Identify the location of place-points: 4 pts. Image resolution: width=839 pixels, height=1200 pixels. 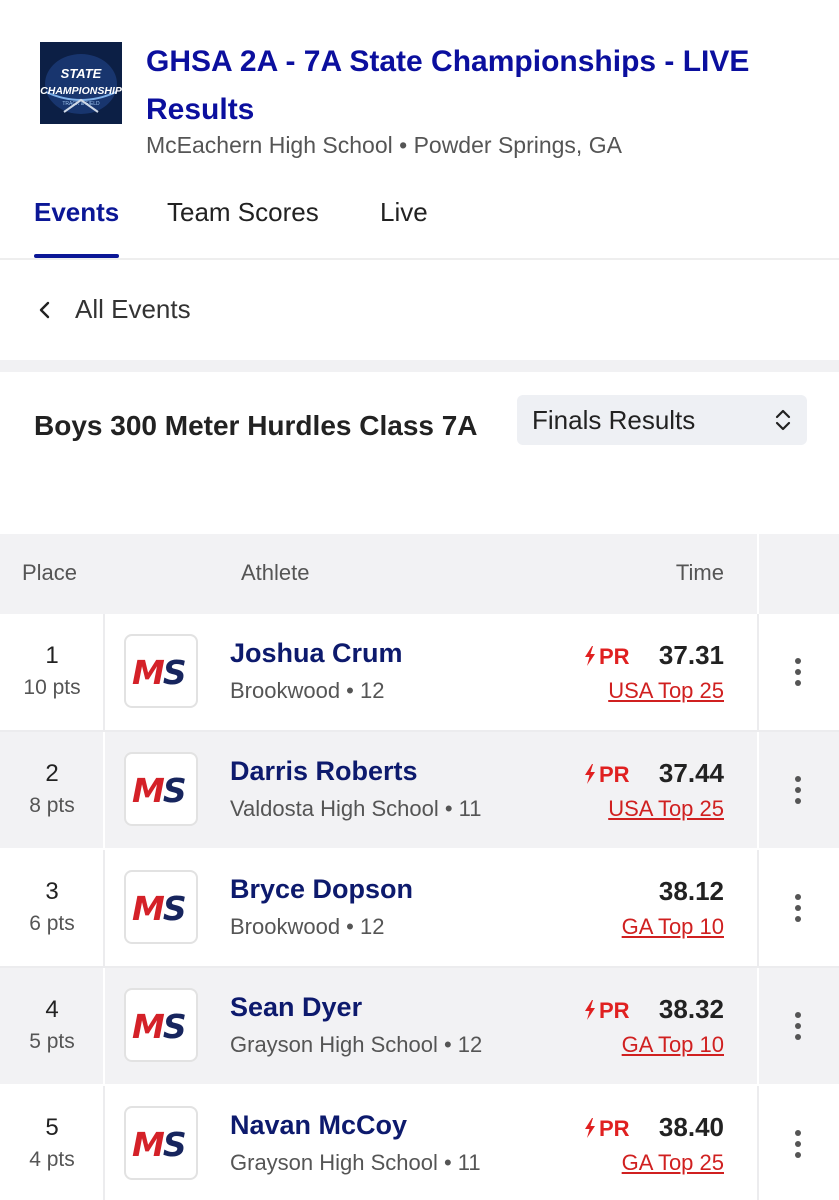
(52, 1159).